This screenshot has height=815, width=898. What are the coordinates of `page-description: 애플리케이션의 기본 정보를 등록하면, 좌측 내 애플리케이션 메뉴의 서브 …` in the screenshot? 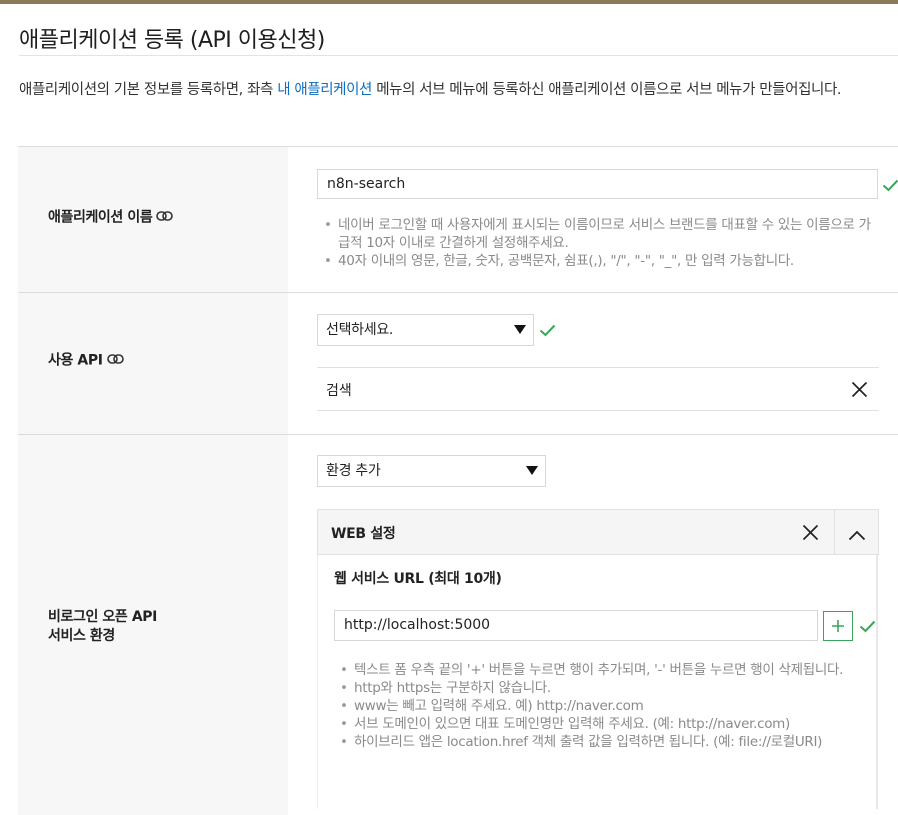 It's located at (456, 90).